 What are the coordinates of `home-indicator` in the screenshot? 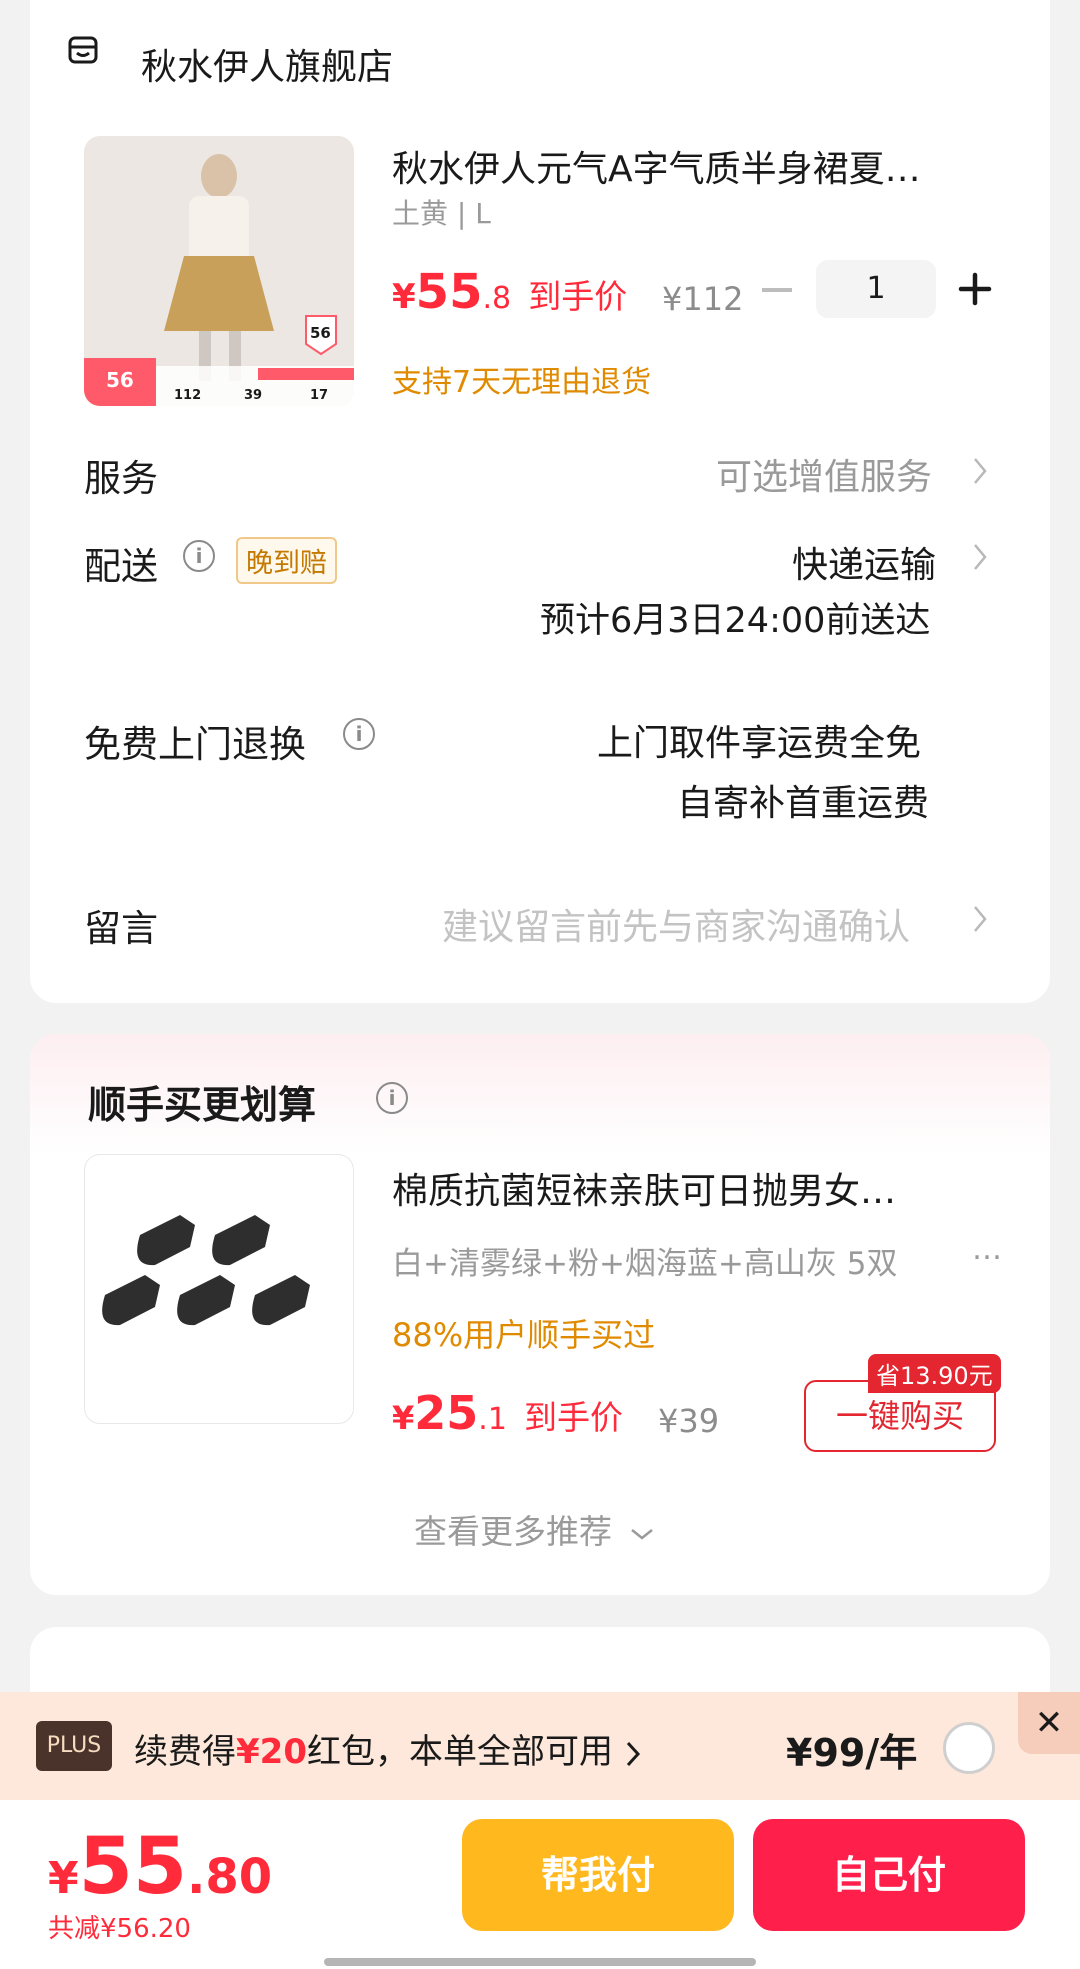 It's located at (540, 1962).